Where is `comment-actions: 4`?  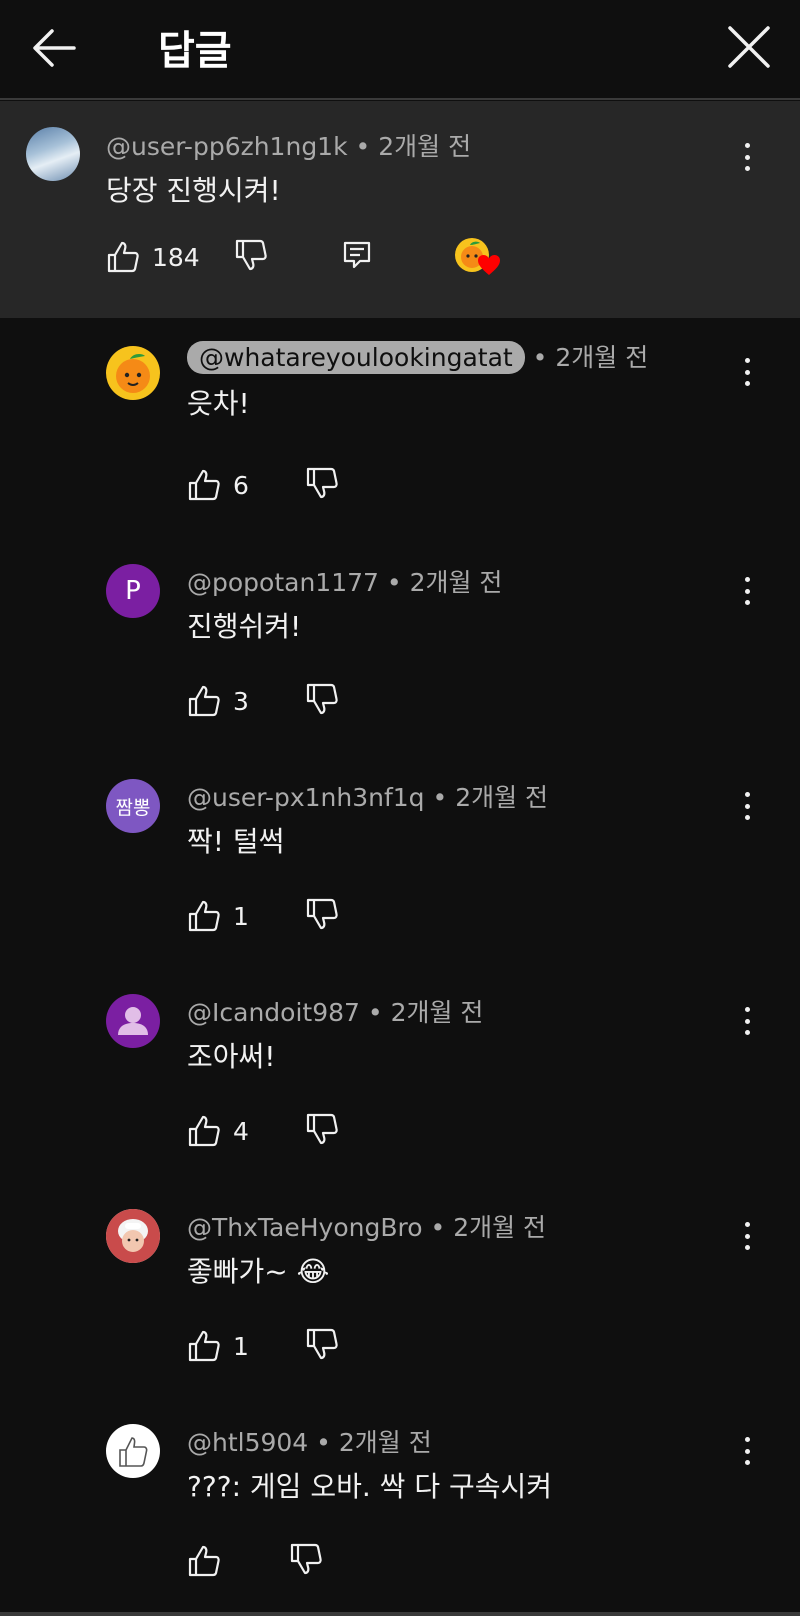
comment-actions: 4 is located at coordinates (263, 1131).